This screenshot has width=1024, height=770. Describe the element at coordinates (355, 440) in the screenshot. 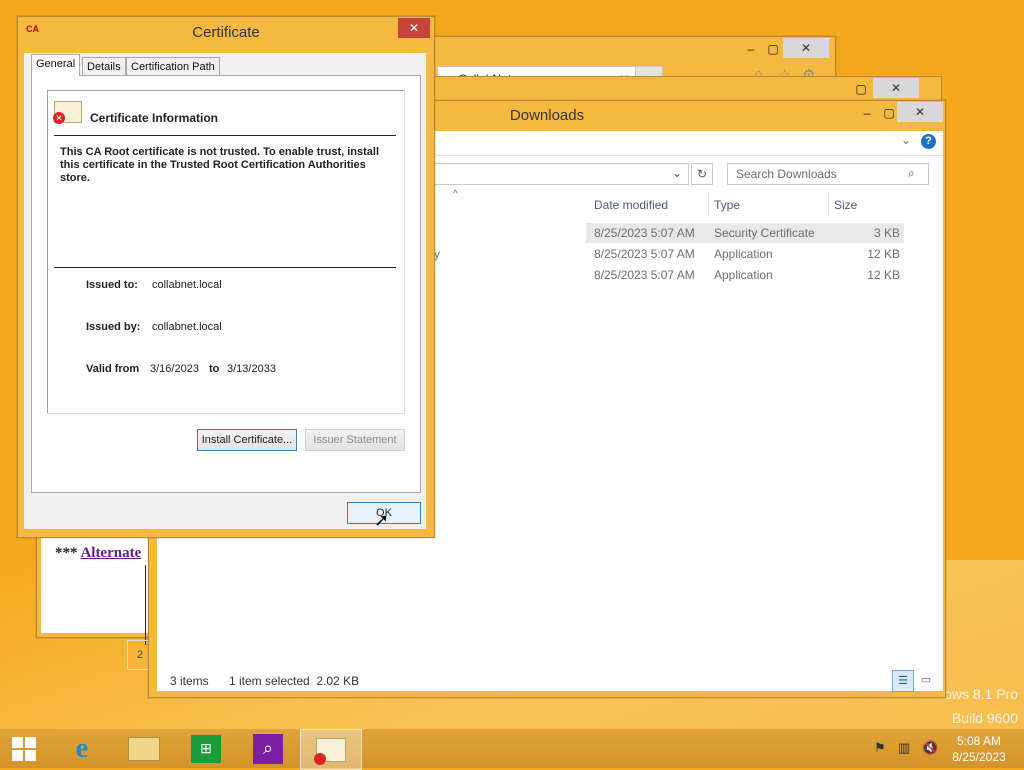

I see `issuer-statement-button: Issuer Statement` at that location.